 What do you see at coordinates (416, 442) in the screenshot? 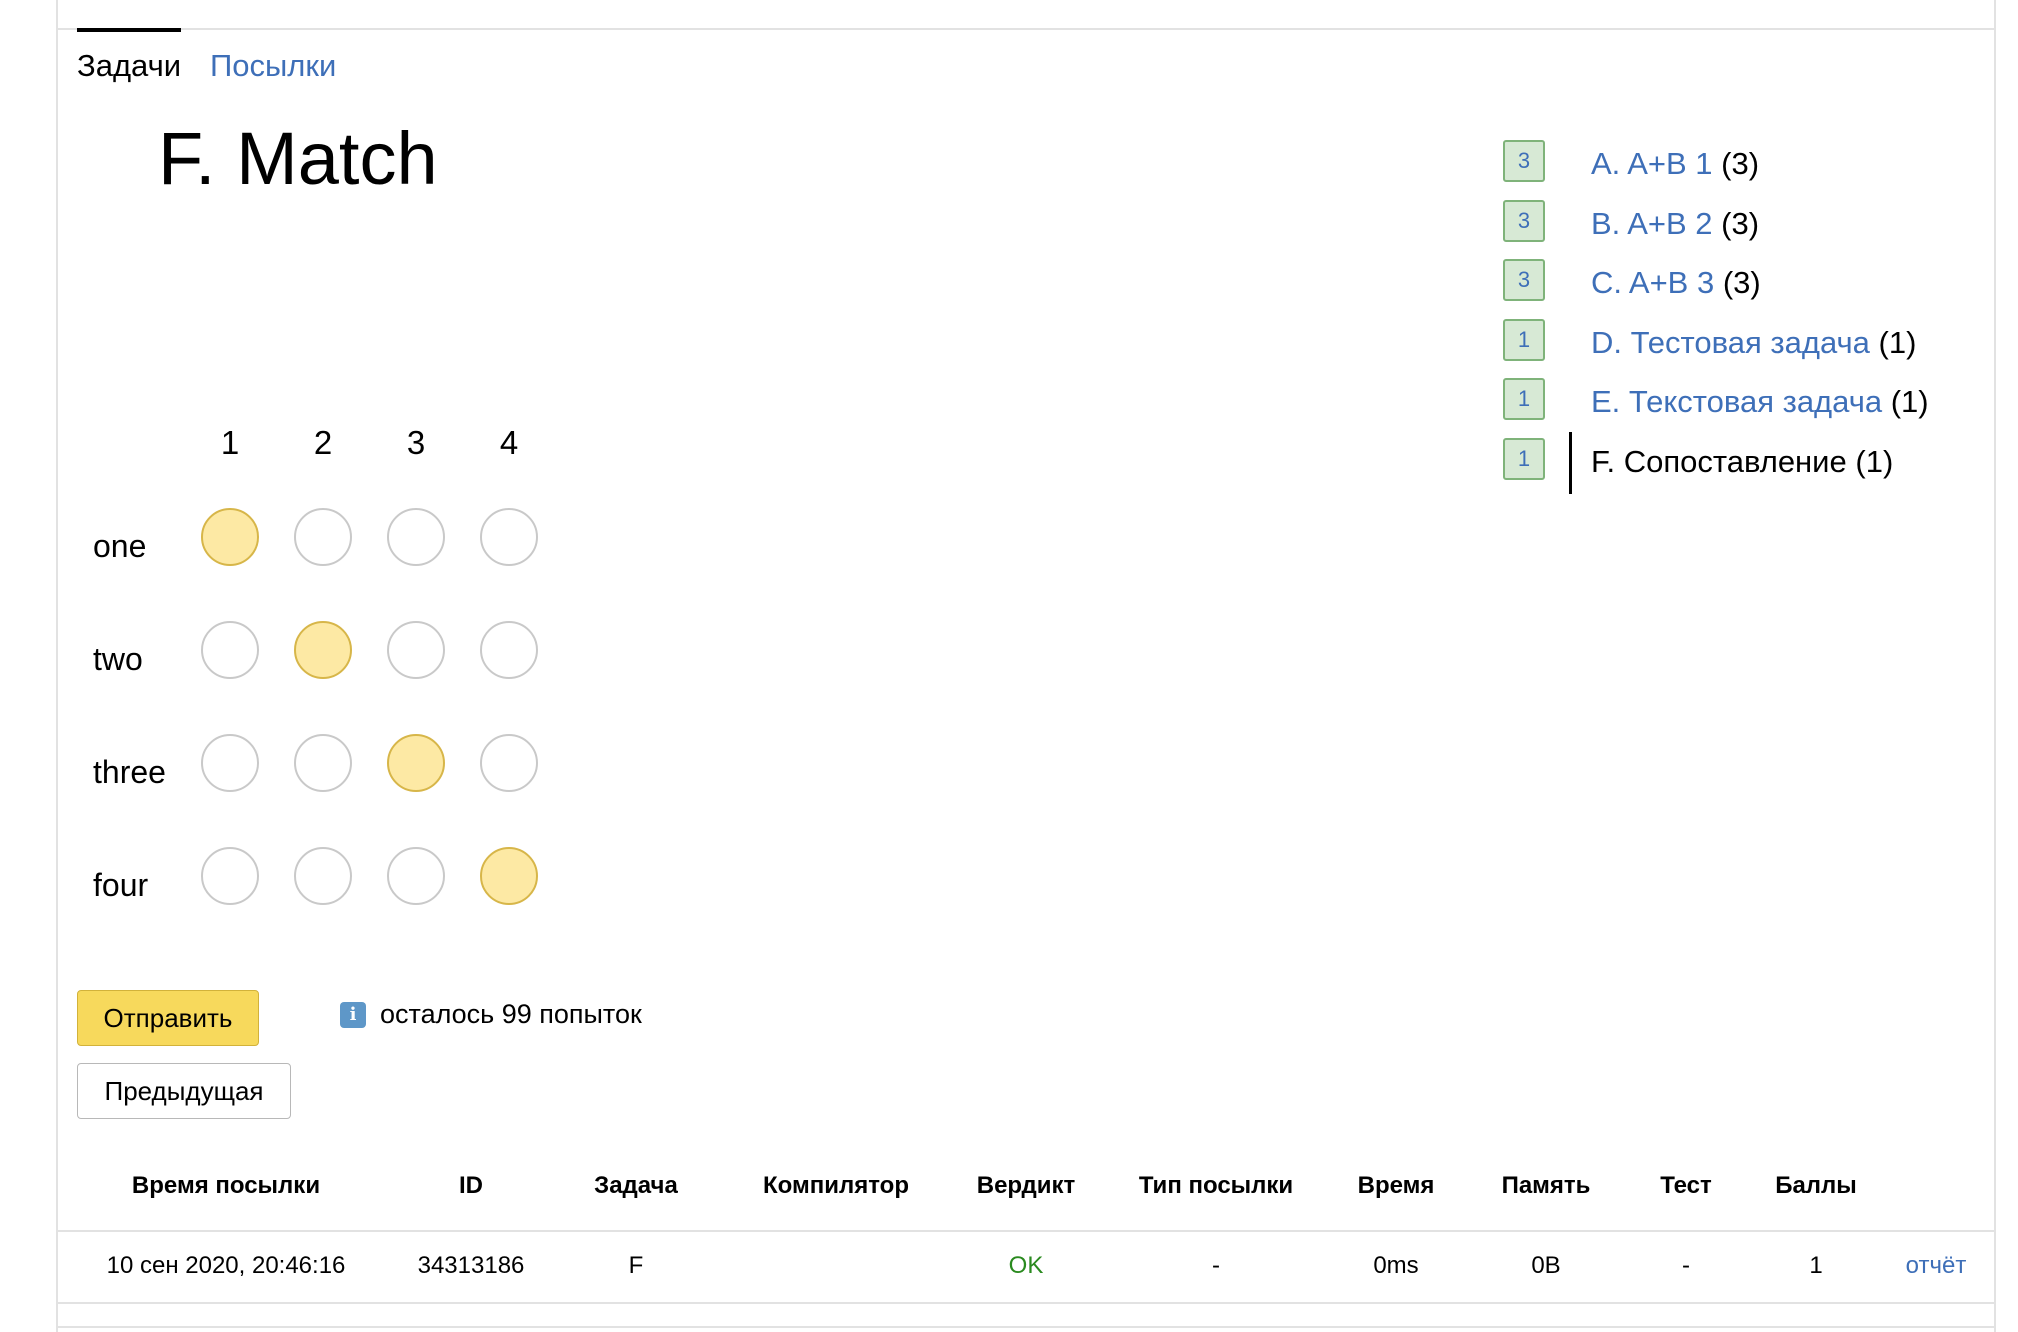
I see `column-header-3: 3` at bounding box center [416, 442].